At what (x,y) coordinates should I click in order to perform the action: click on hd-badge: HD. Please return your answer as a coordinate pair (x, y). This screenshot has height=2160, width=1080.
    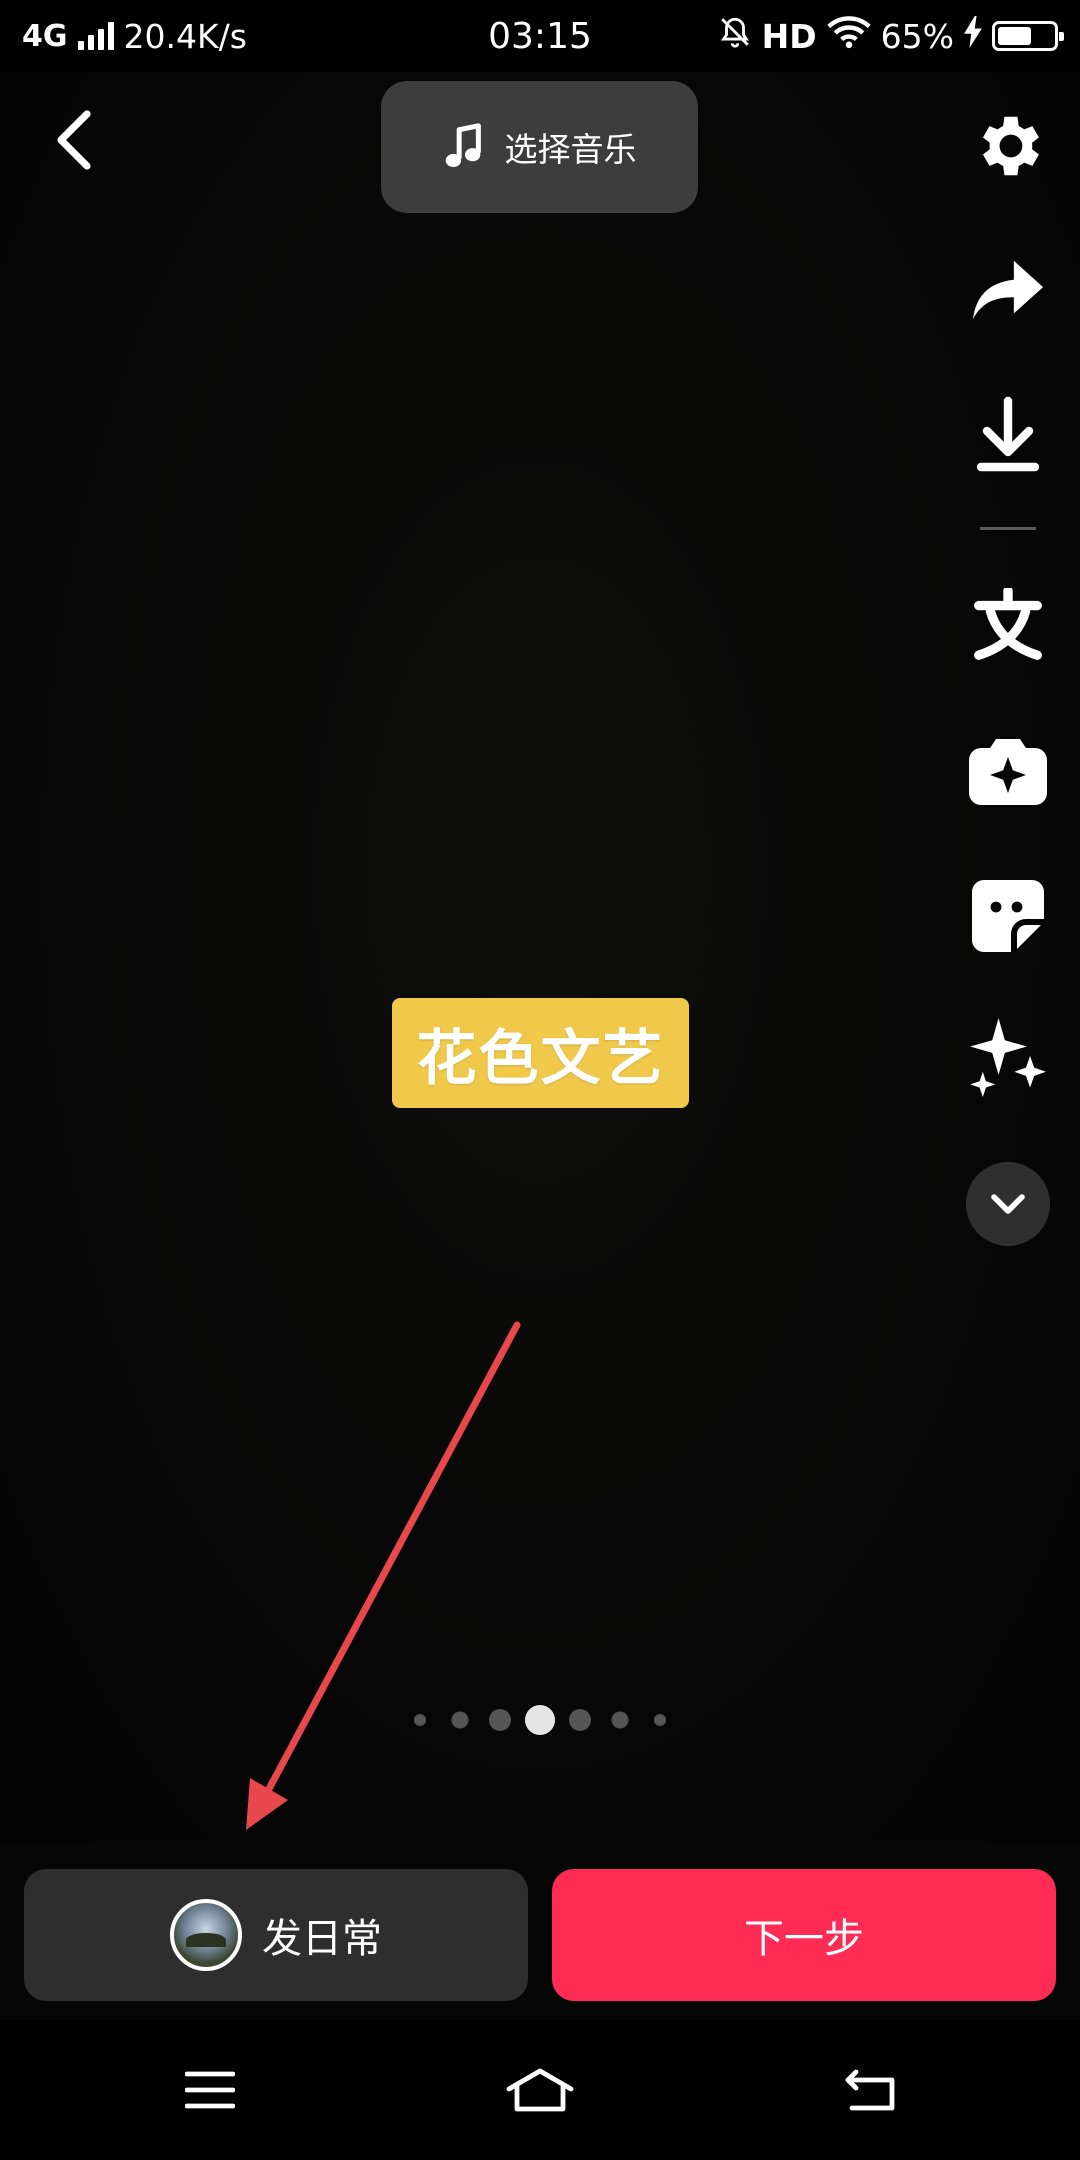
    Looking at the image, I should click on (789, 36).